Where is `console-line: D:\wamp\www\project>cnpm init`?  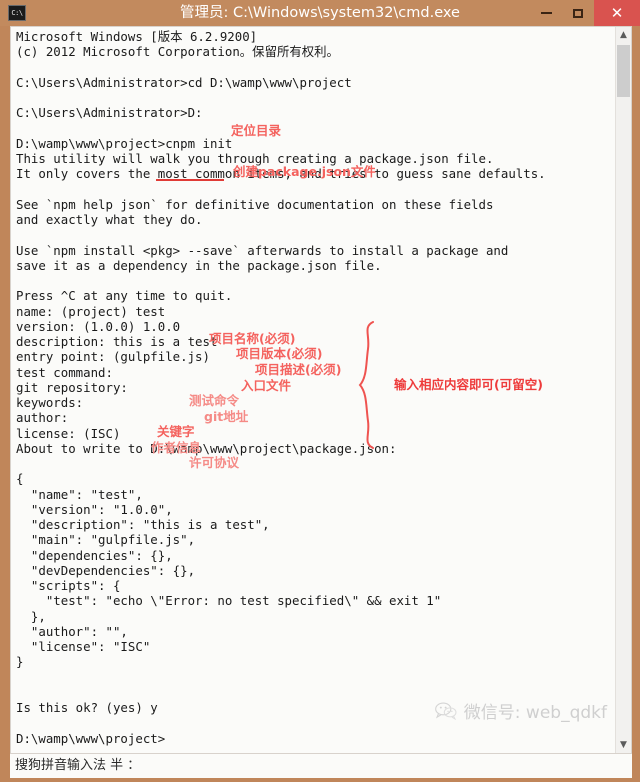
console-line: D:\wamp\www\project>cnpm init is located at coordinates (124, 143).